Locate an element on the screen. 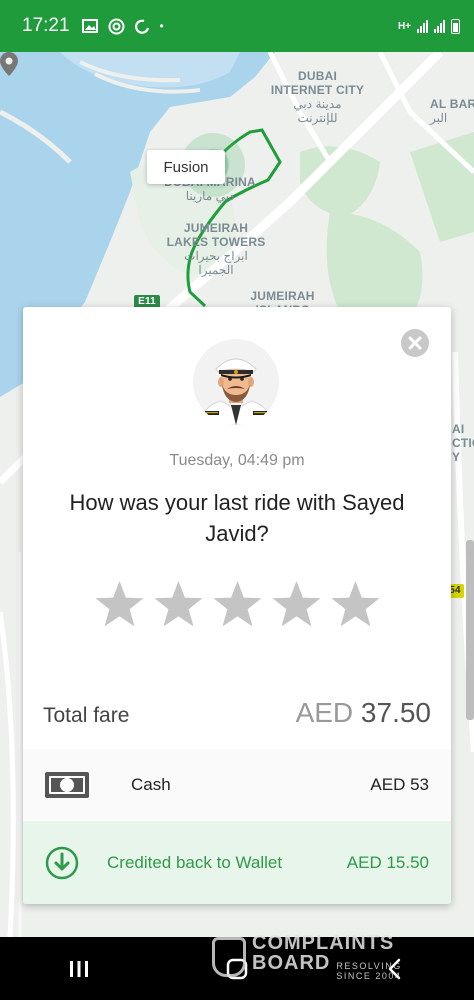 The width and height of the screenshot is (474, 1000). at-icon is located at coordinates (116, 26).